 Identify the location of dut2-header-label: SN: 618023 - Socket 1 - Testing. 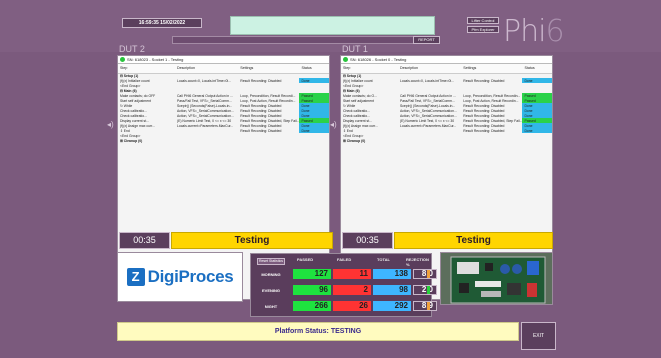
(155, 59).